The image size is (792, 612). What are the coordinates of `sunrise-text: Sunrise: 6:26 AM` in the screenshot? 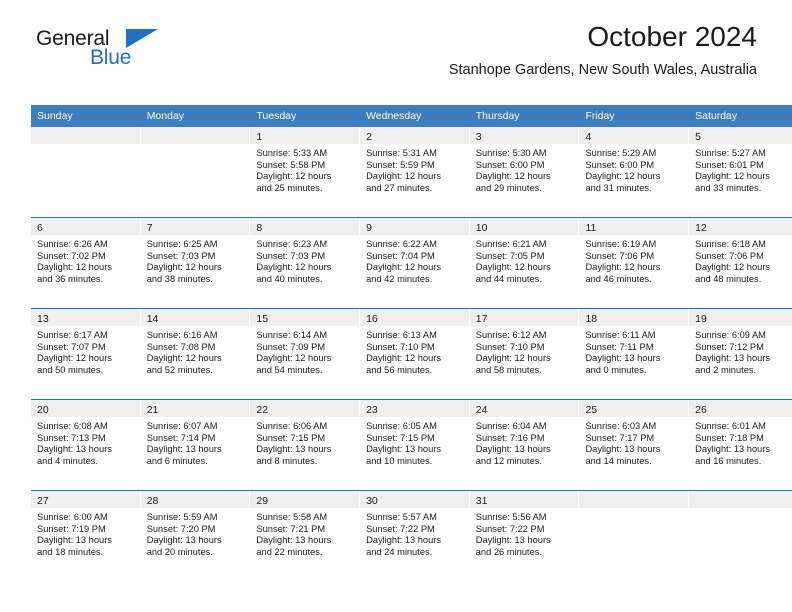 It's located at (72, 244).